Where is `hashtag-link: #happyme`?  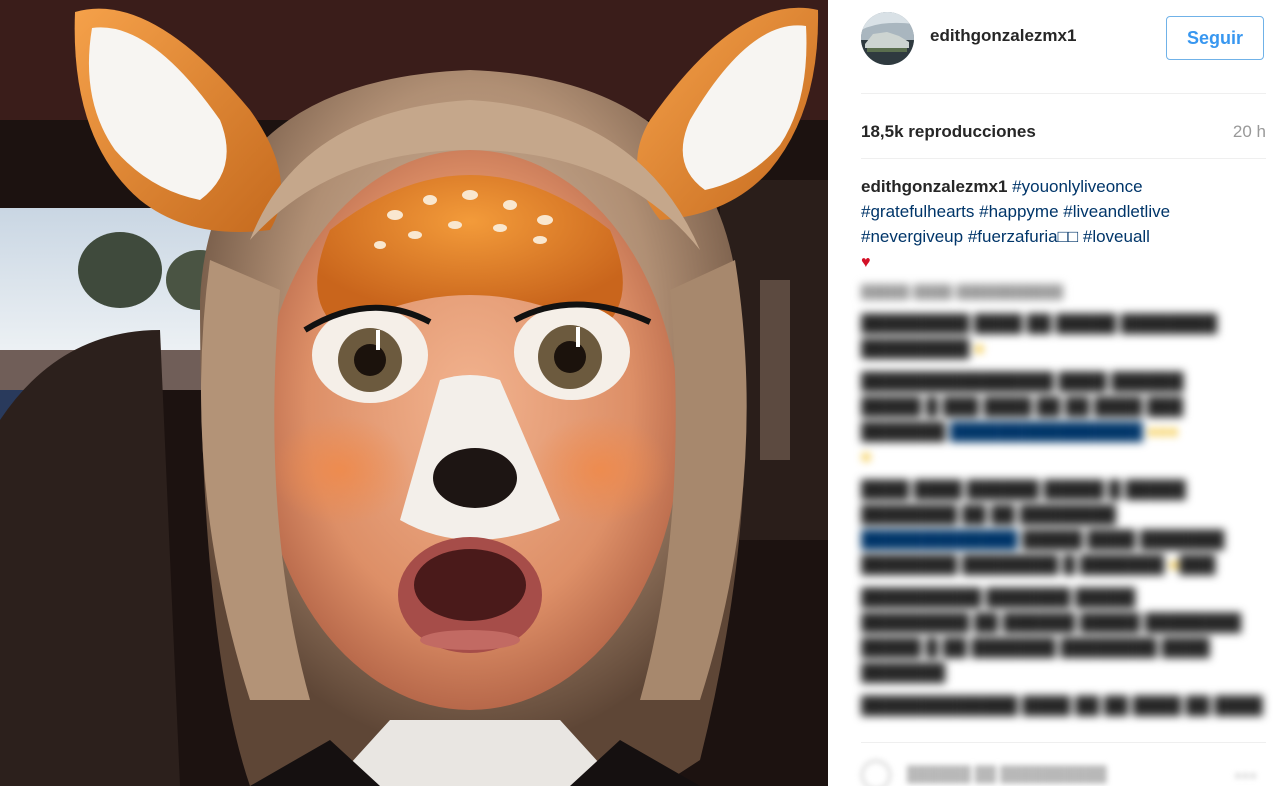 hashtag-link: #happyme is located at coordinates (1018, 211).